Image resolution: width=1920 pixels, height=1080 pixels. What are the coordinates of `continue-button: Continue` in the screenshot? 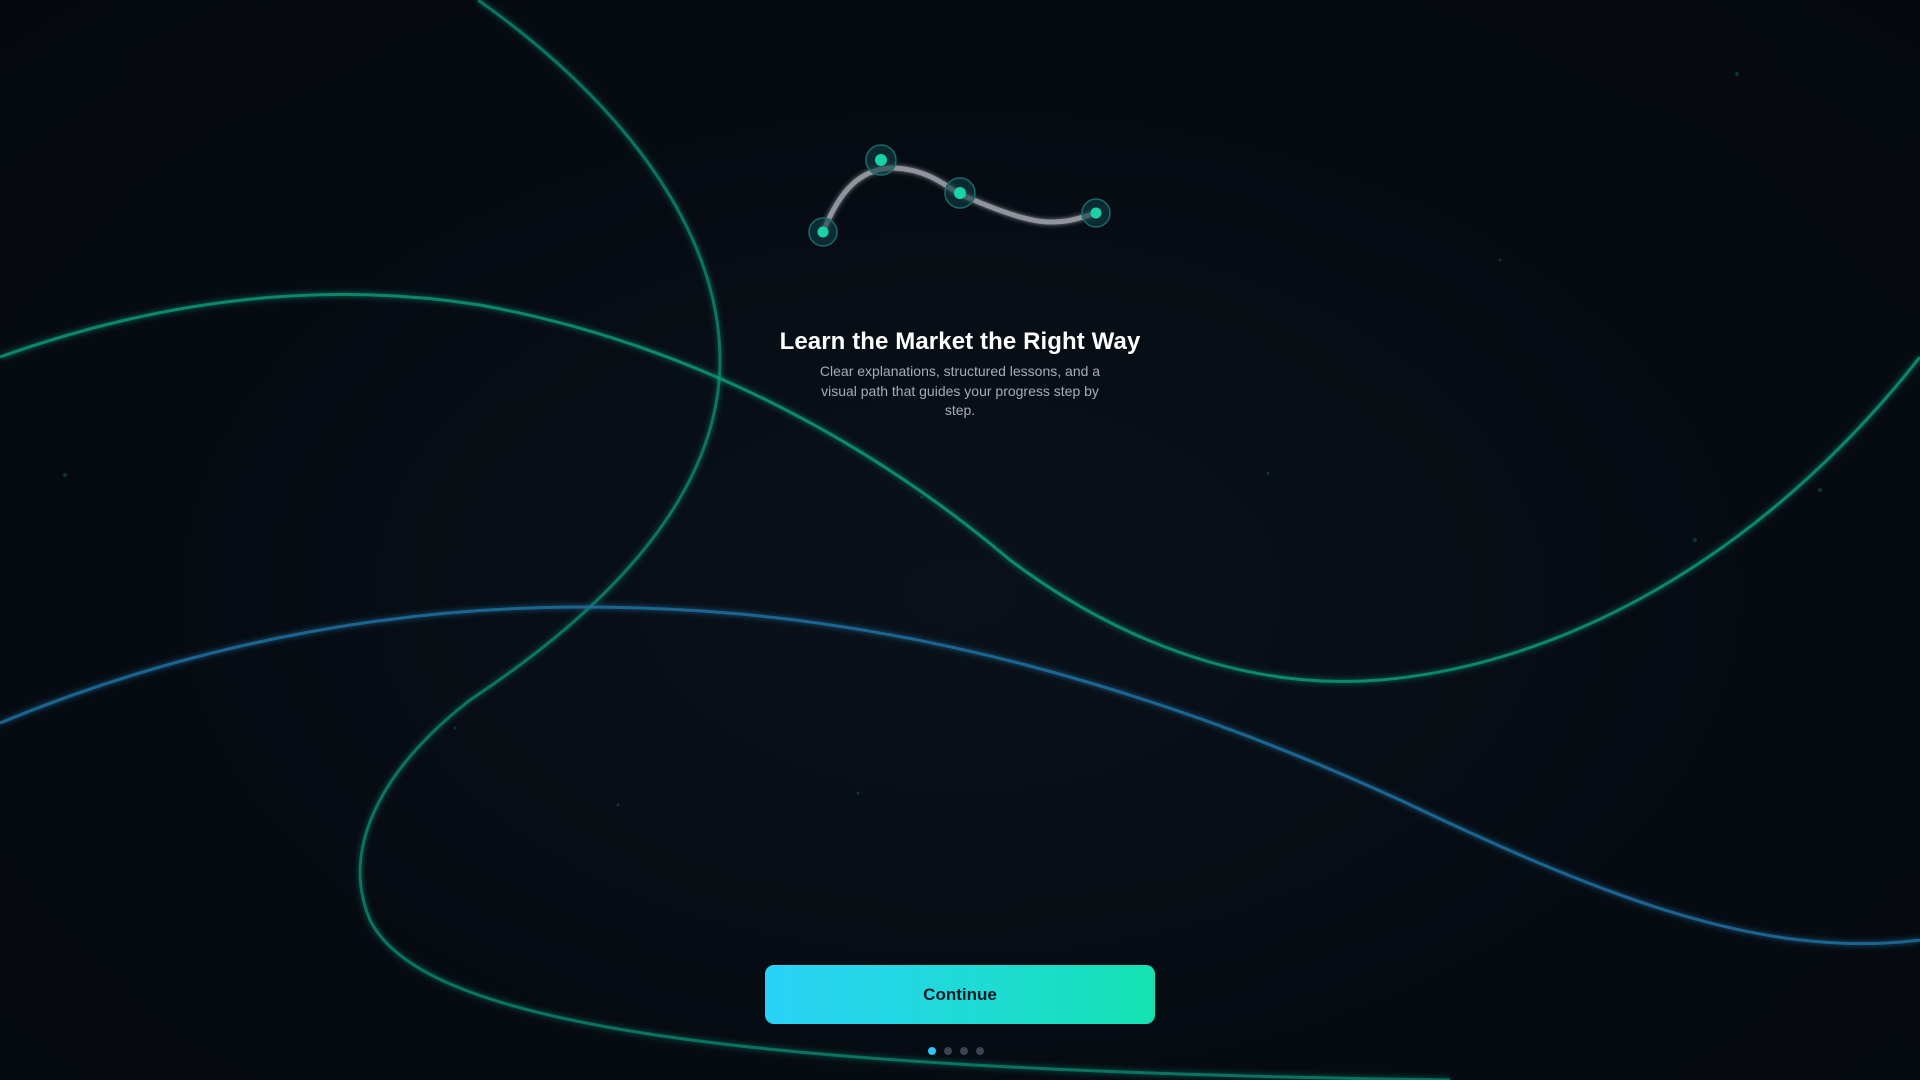 It's located at (960, 994).